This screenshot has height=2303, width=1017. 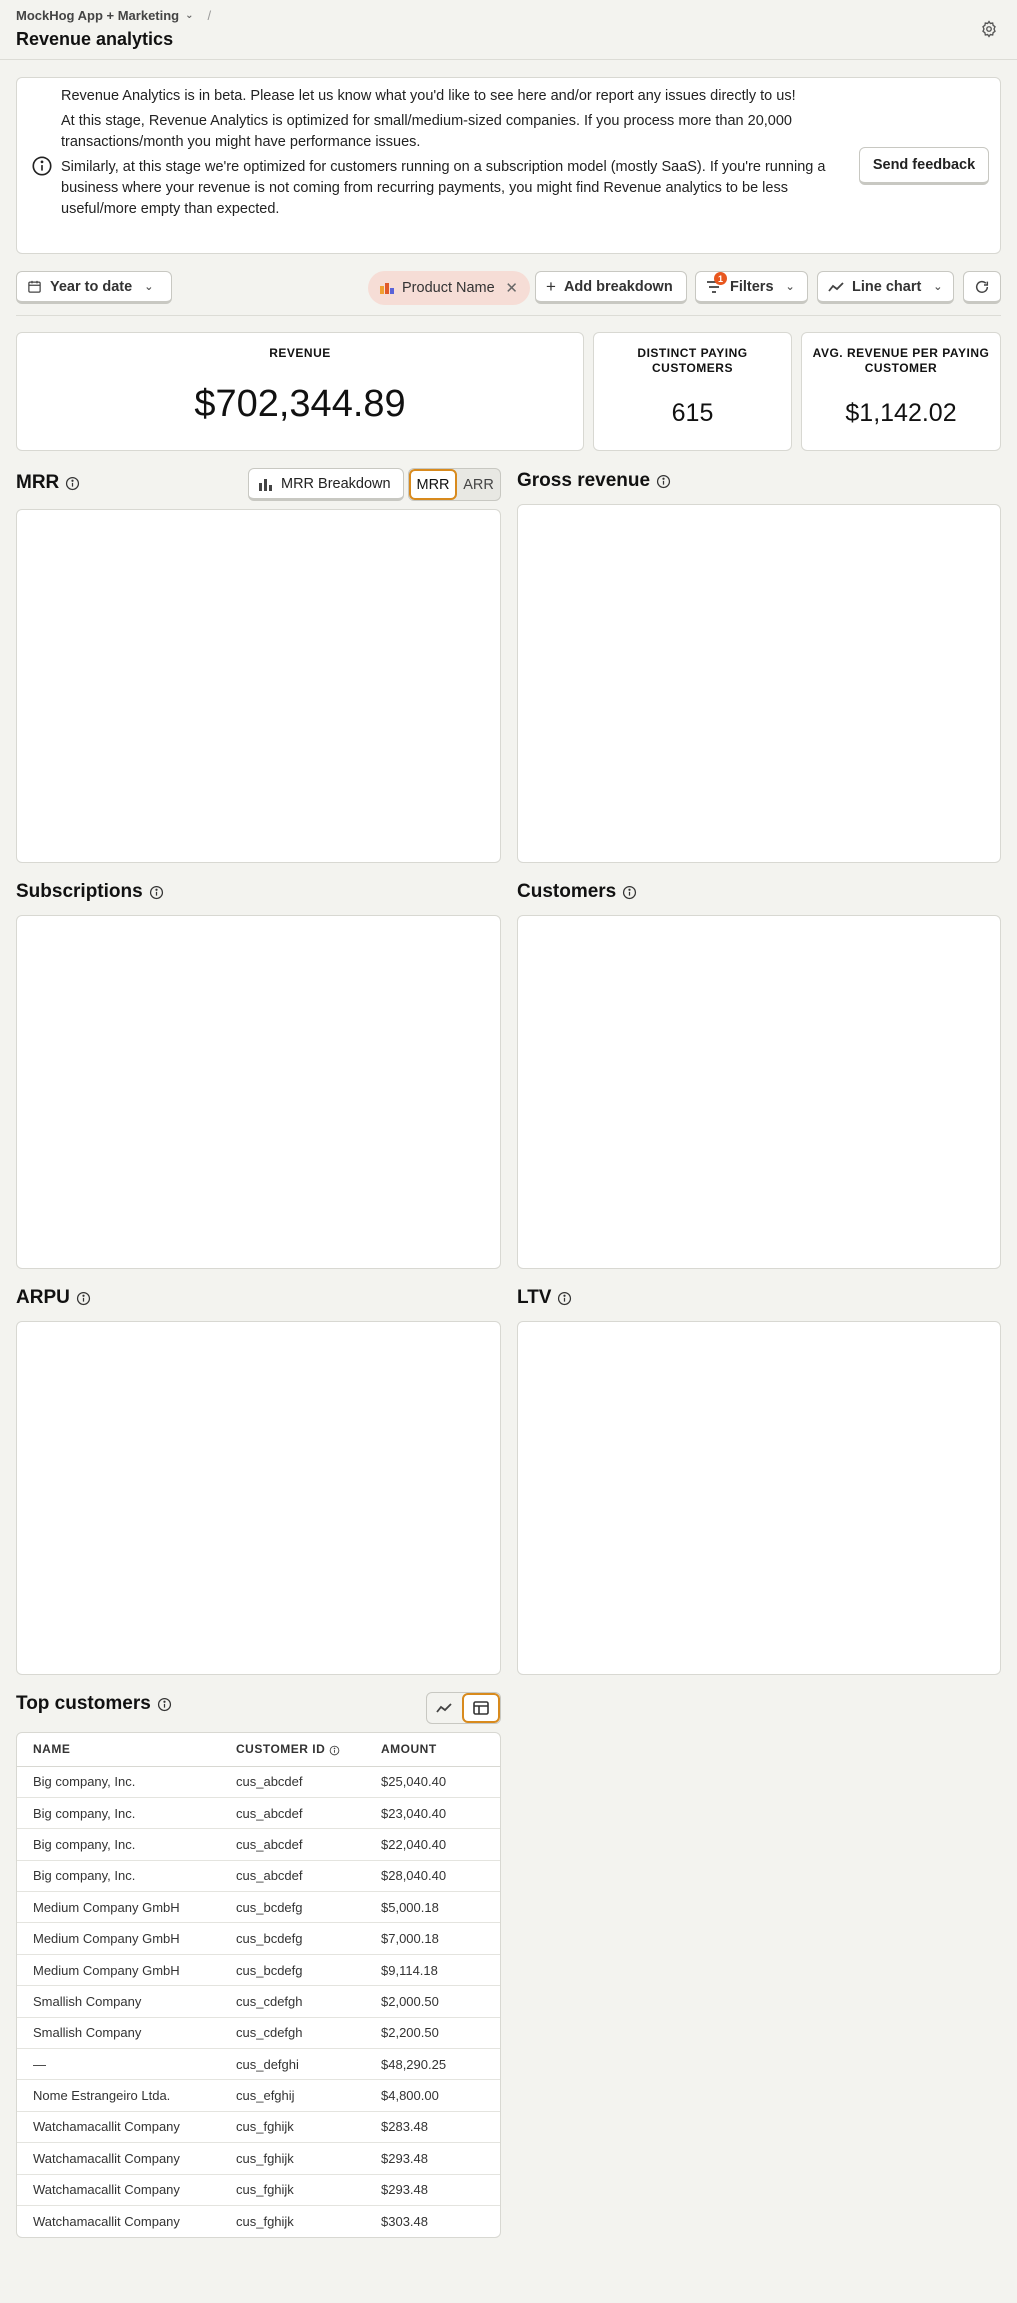 I want to click on mrr-chart, so click(x=258, y=686).